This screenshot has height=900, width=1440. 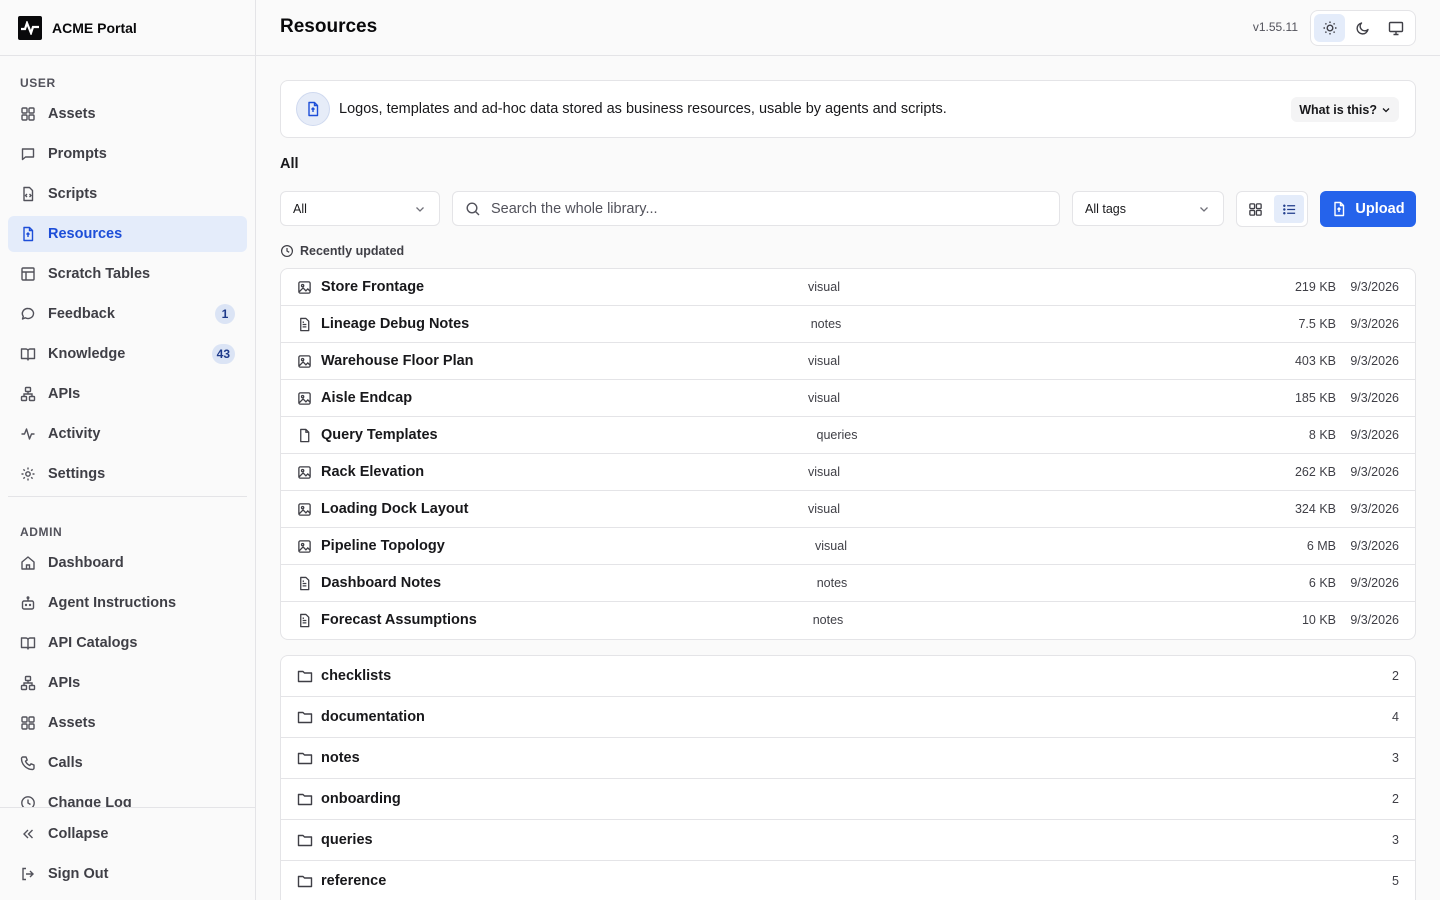 What do you see at coordinates (848, 287) in the screenshot?
I see `resource-row: Store Frontage visual 219 KB 9/3/2026` at bounding box center [848, 287].